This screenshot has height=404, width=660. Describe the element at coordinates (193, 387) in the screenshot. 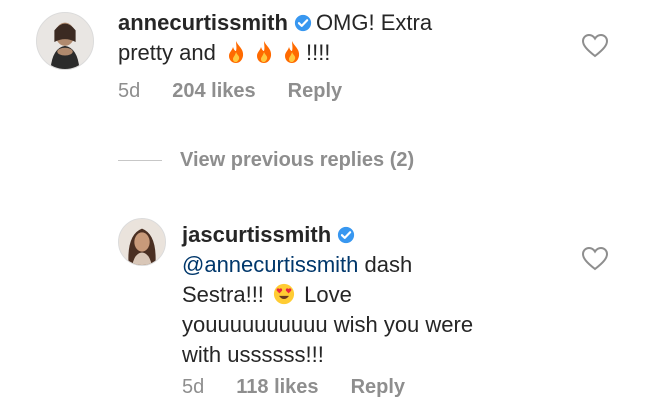

I see `reply-timestamp: 5d` at that location.